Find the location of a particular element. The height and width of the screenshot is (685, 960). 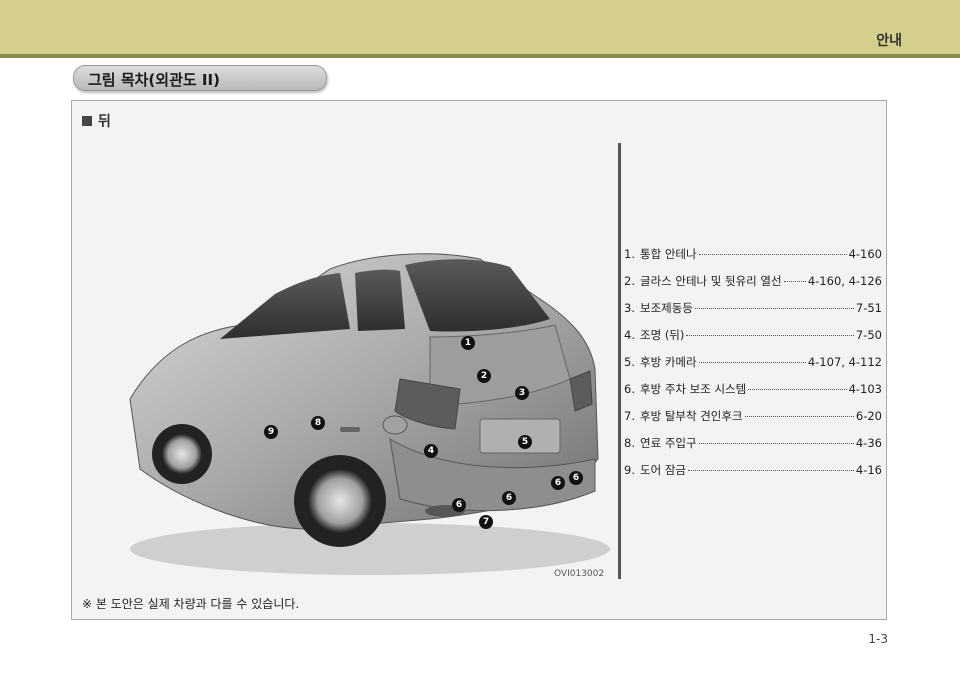

legend-item: 6. 후방 주차 보조 시스템 4-103 is located at coordinates (753, 394).